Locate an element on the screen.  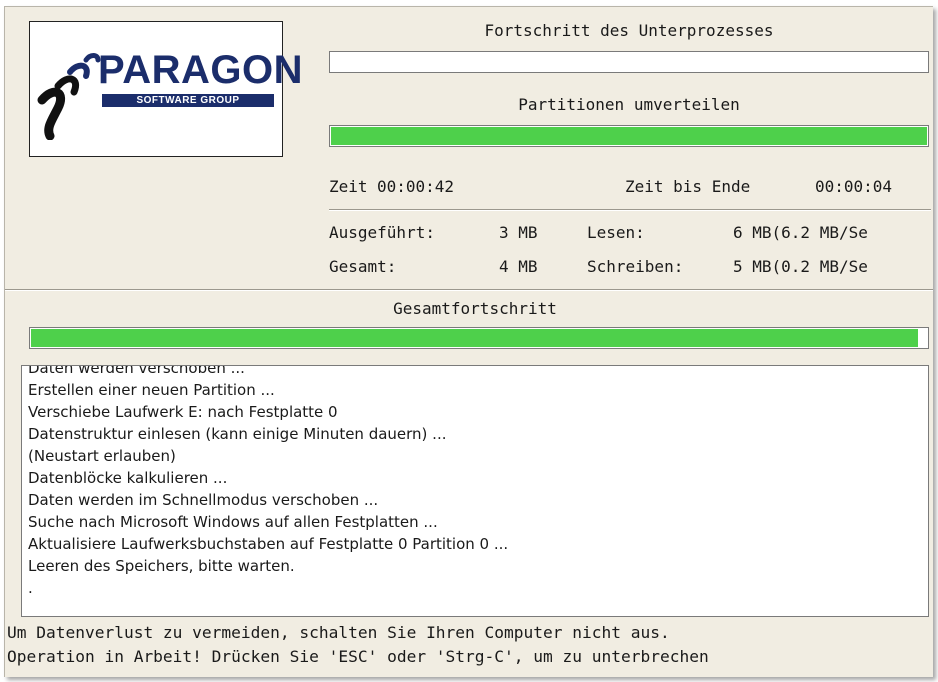
overall-divider is located at coordinates (469, 290).